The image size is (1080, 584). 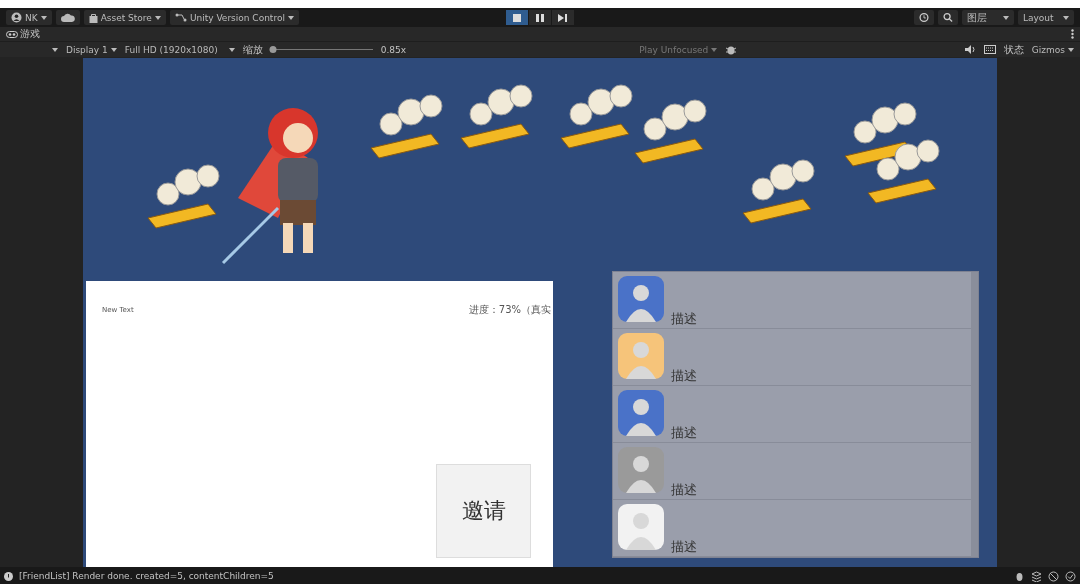 What do you see at coordinates (988, 17) in the screenshot?
I see `layers-dropdown: 图层` at bounding box center [988, 17].